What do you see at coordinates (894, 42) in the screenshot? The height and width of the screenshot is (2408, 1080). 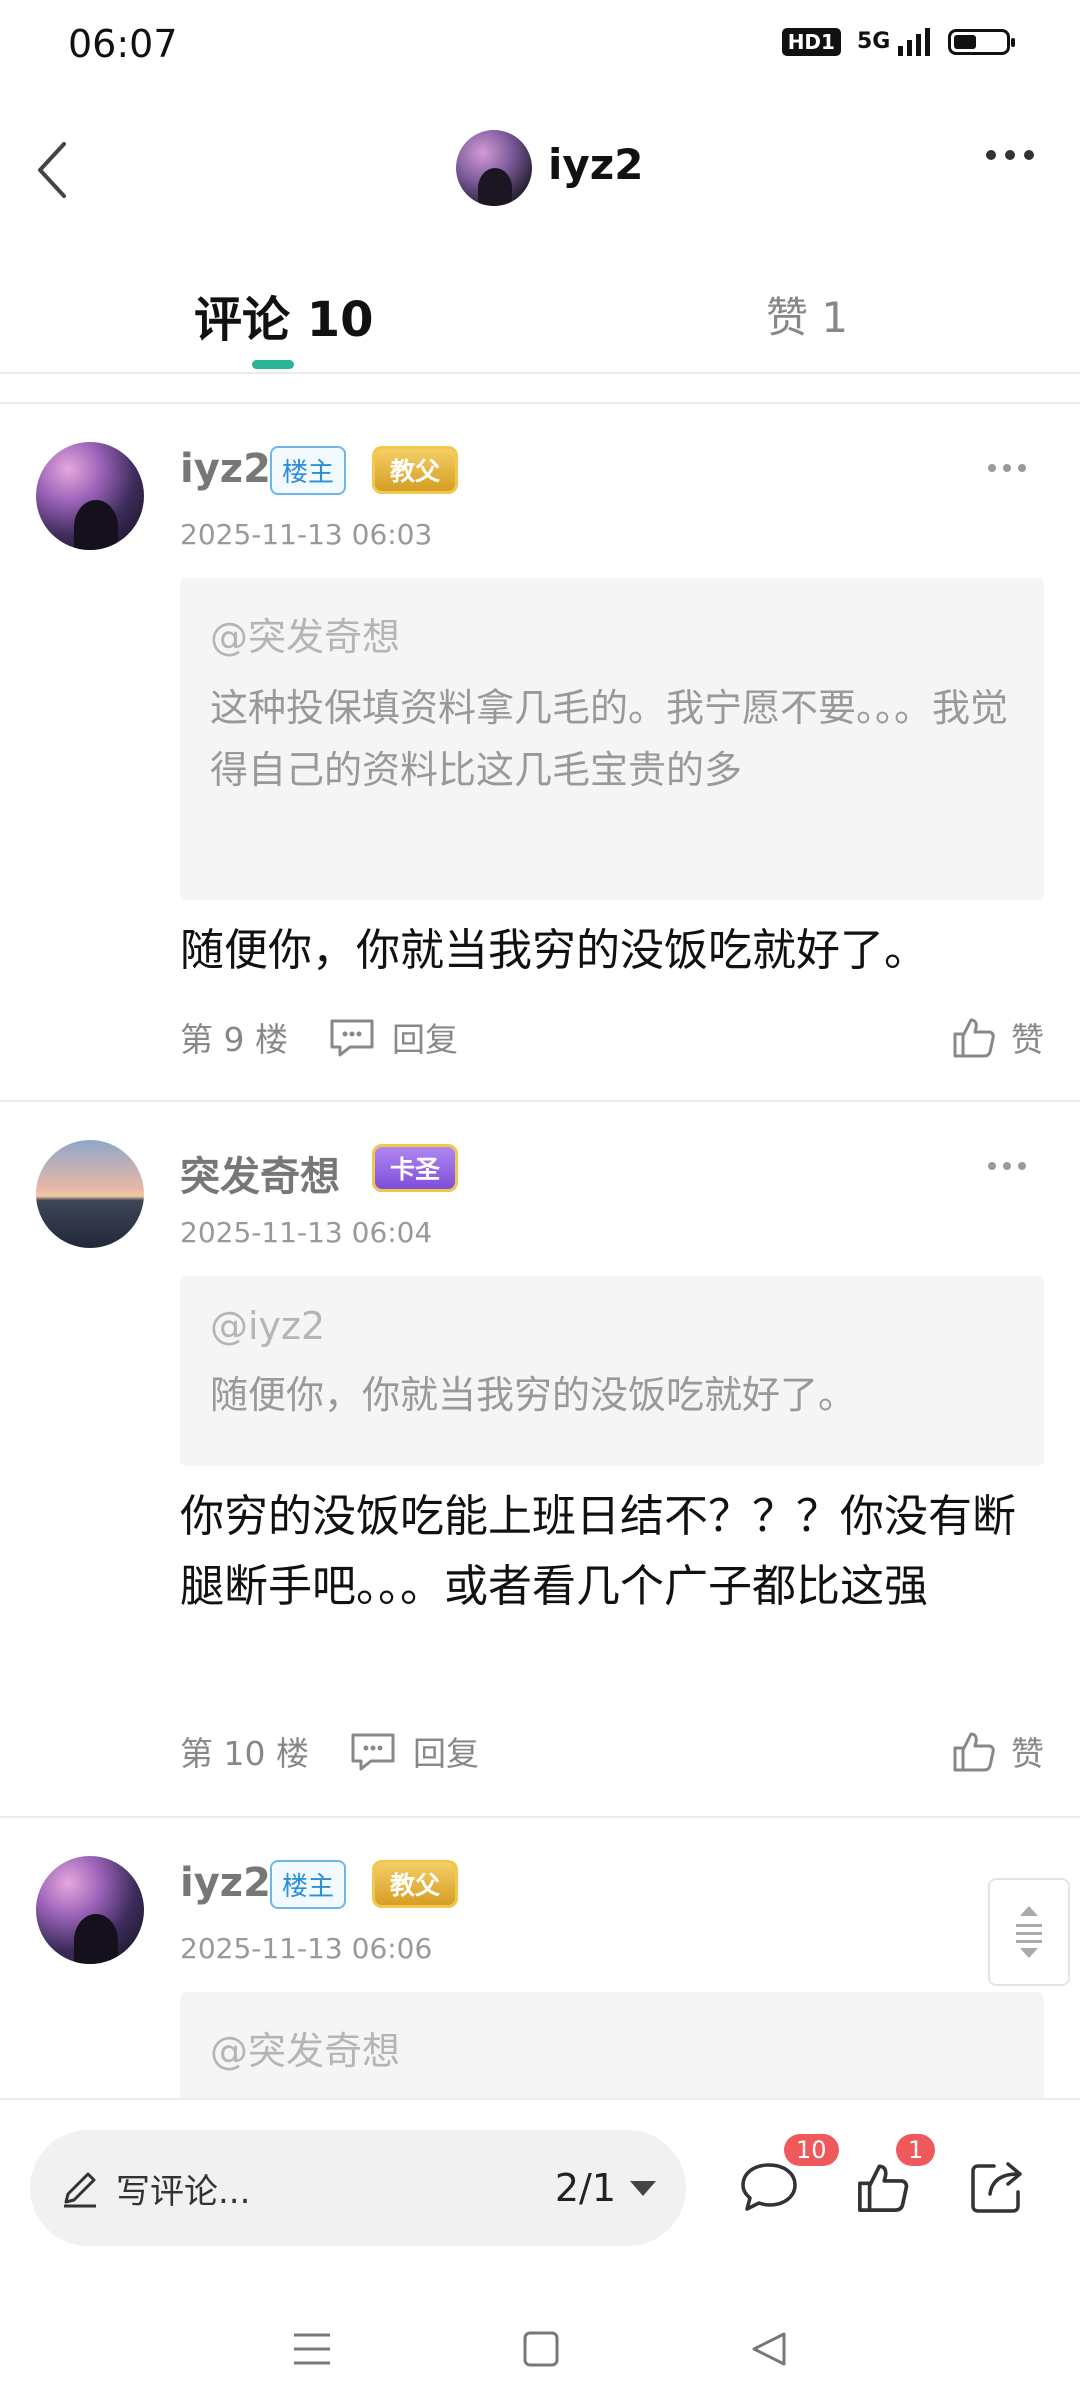 I see `signal-icon: 5G` at bounding box center [894, 42].